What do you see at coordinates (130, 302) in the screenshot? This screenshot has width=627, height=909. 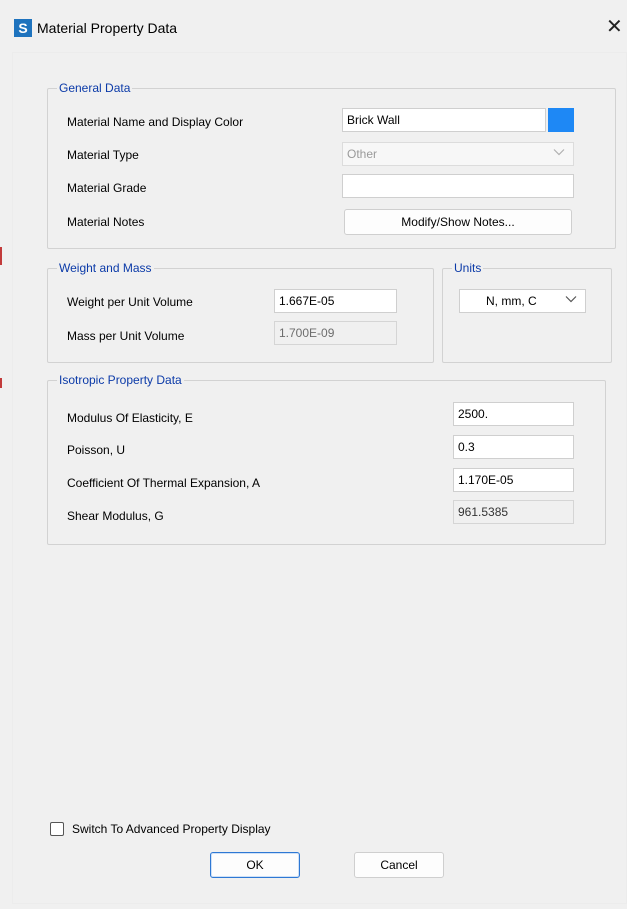 I see `weight-per-volume-label: Weight per Unit Volume` at bounding box center [130, 302].